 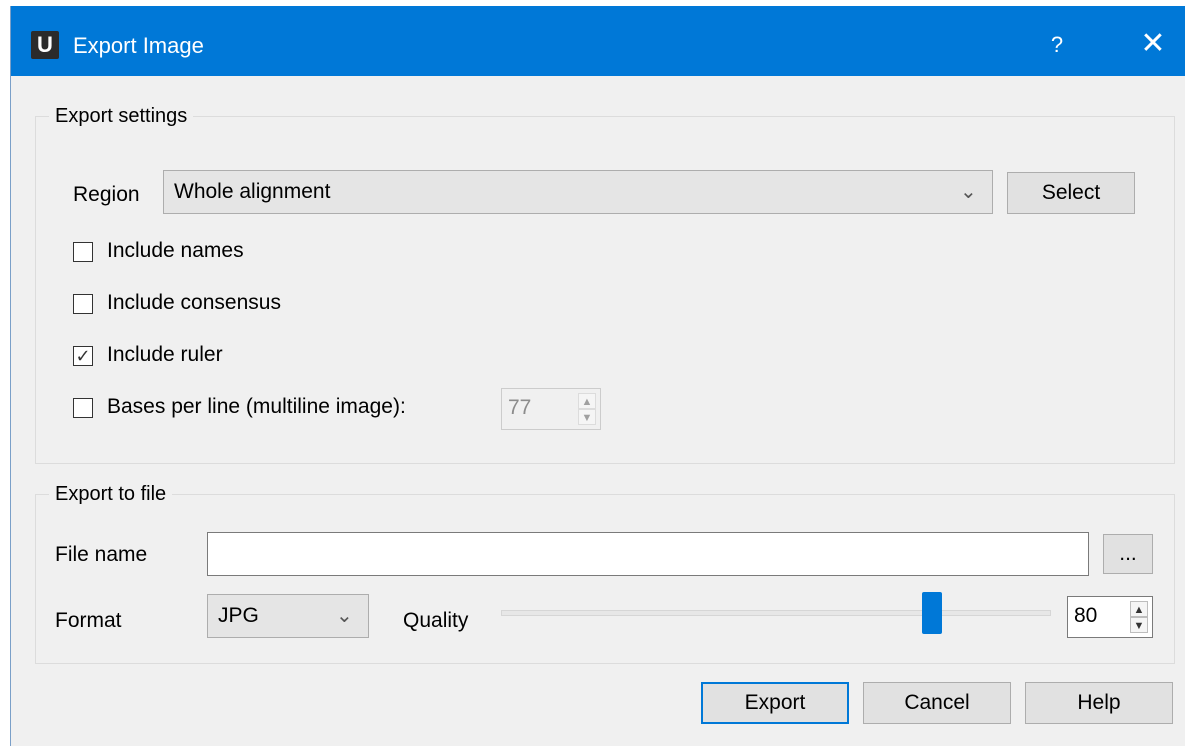 What do you see at coordinates (932, 613) in the screenshot?
I see `quality-slider-handle` at bounding box center [932, 613].